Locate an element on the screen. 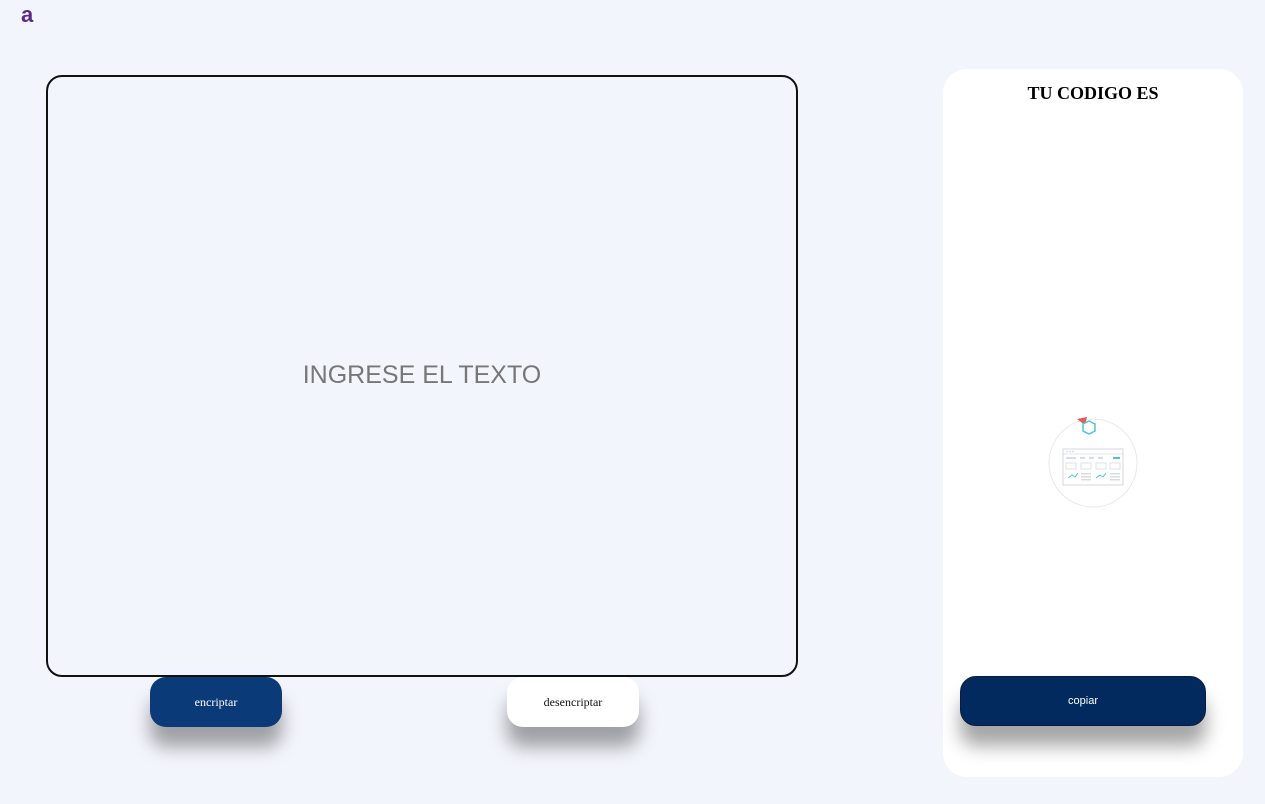  decrypt-button: desencriptar is located at coordinates (573, 702).